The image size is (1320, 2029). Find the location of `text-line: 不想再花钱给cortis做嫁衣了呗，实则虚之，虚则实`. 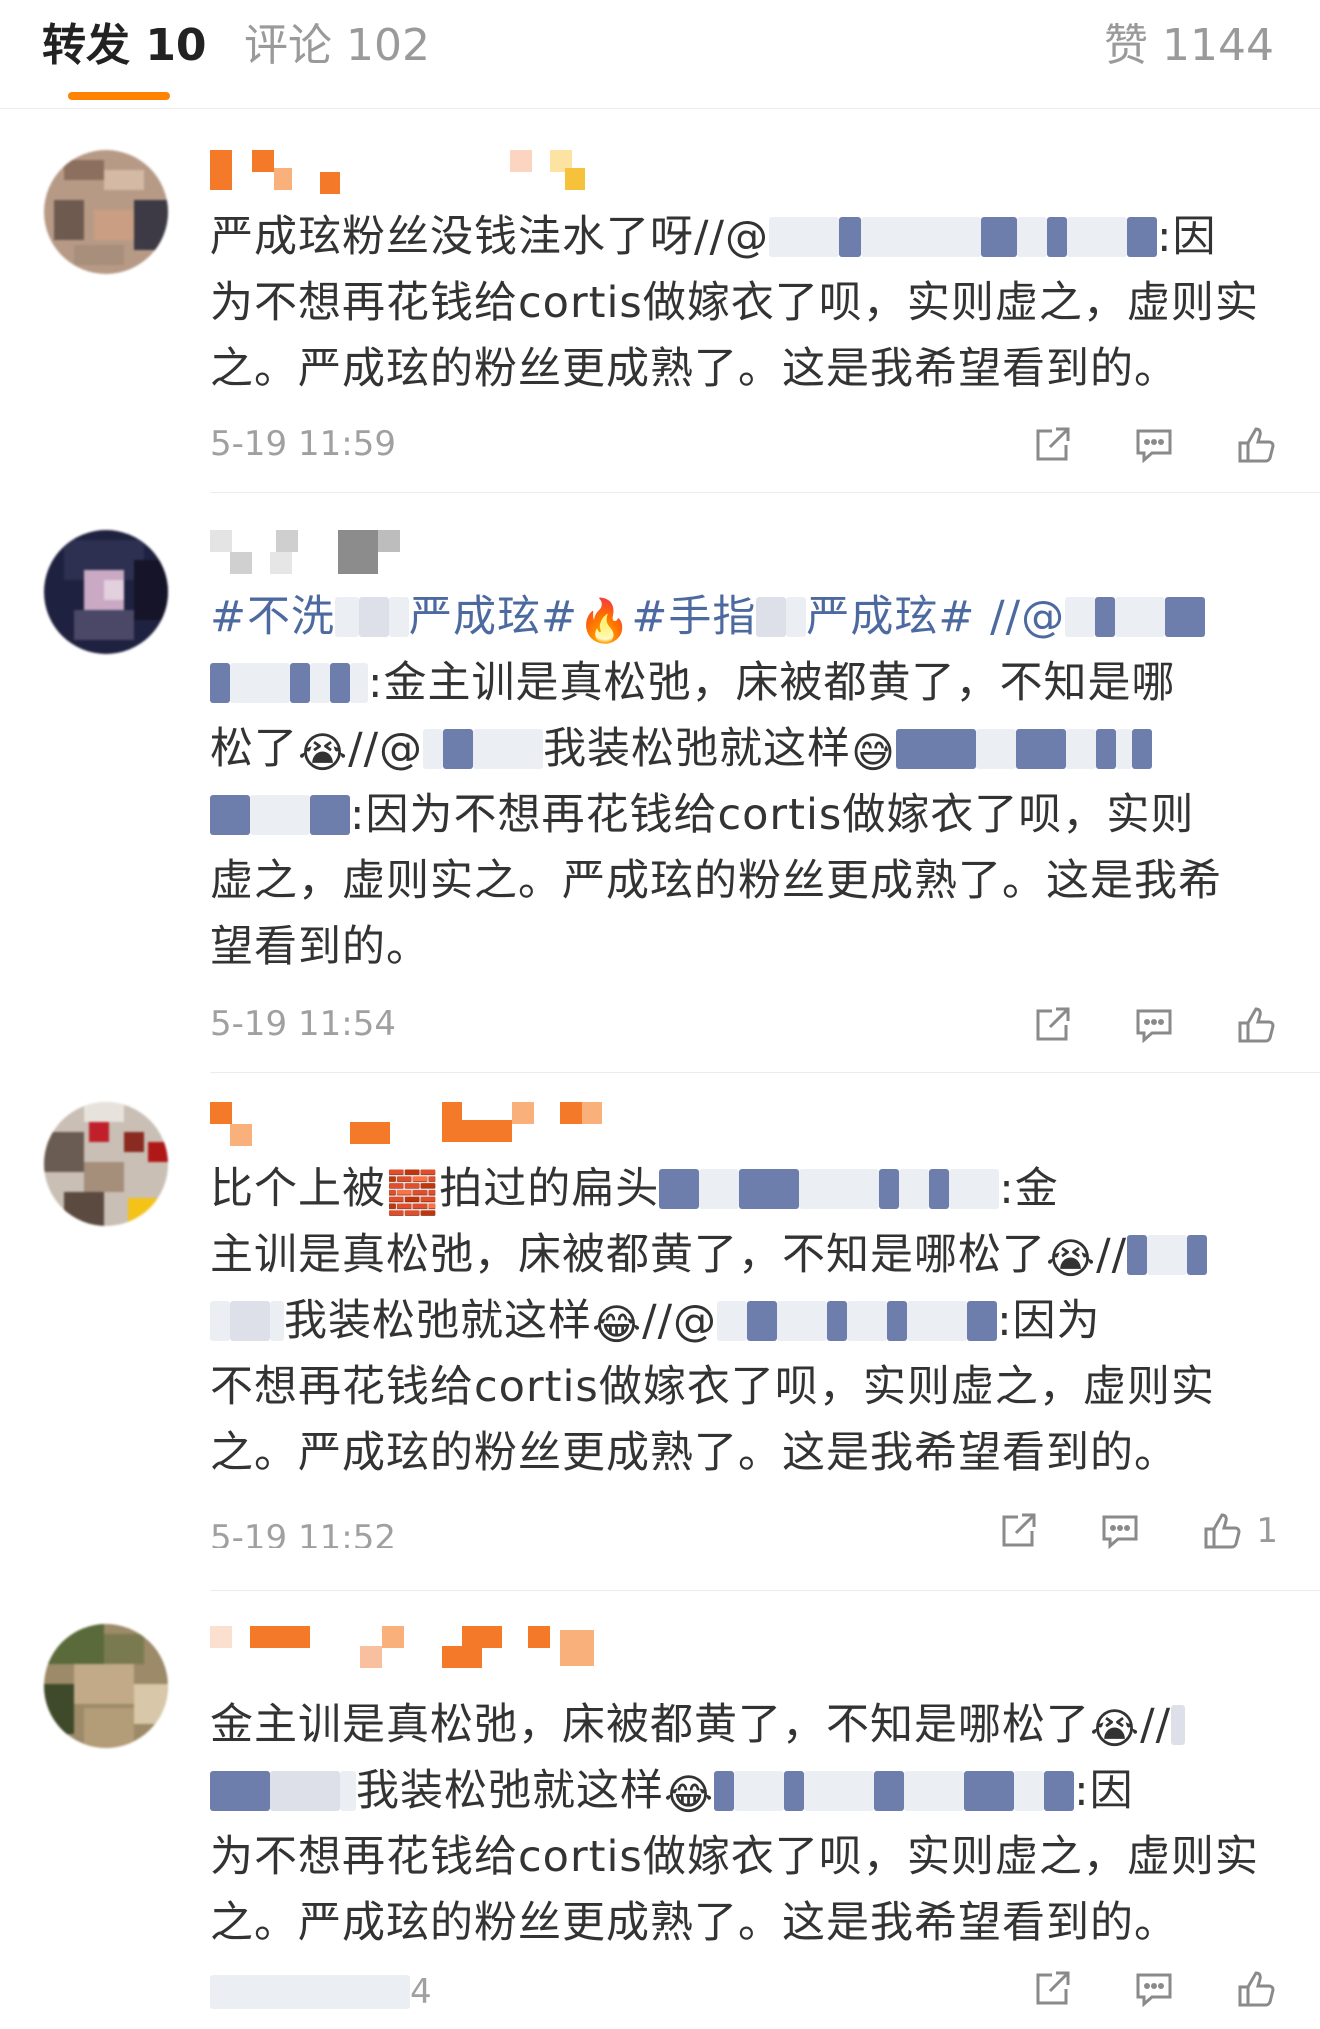

text-line: 不想再花钱给cortis做嫁衣了呗，实则虚之，虚则实 is located at coordinates (712, 1387).